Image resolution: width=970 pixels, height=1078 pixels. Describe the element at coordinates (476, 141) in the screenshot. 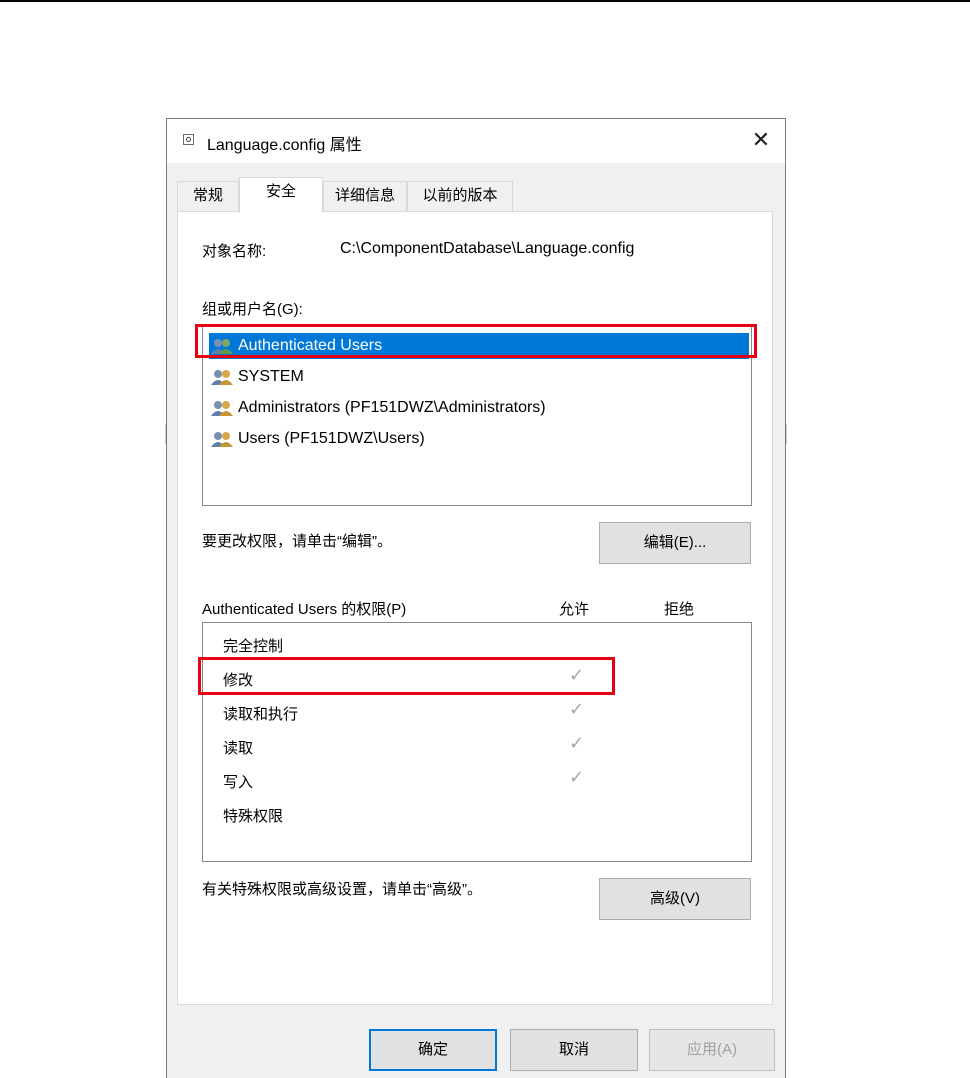

I see `title-bar: Language.config 属性 ✕` at that location.